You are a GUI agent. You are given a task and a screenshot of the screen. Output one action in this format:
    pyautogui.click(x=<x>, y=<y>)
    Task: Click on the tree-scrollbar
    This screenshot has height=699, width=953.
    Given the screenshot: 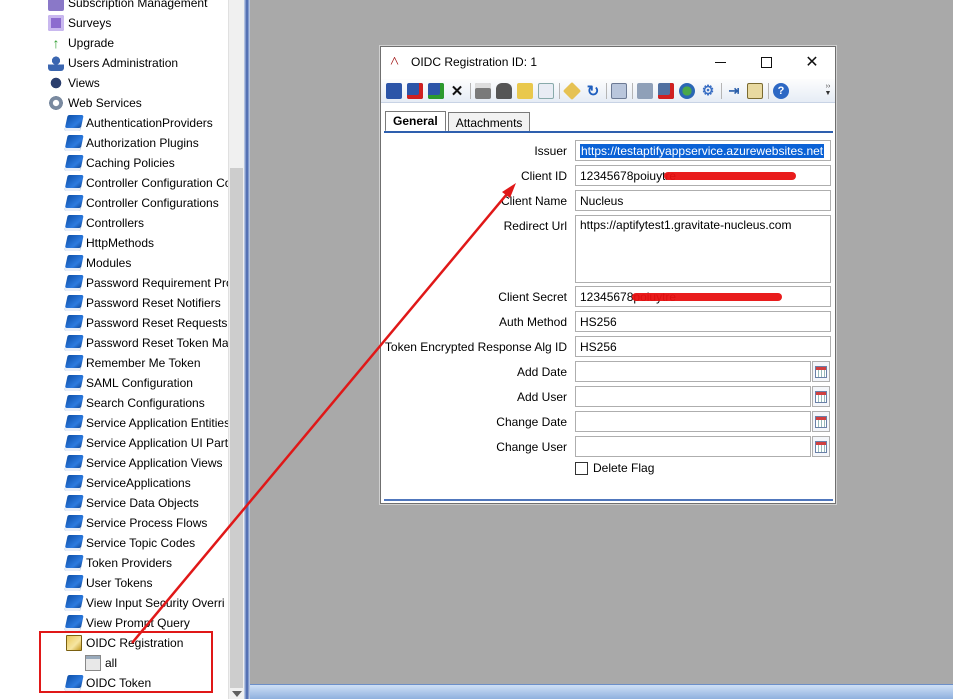 What is the action you would take?
    pyautogui.click(x=236, y=349)
    